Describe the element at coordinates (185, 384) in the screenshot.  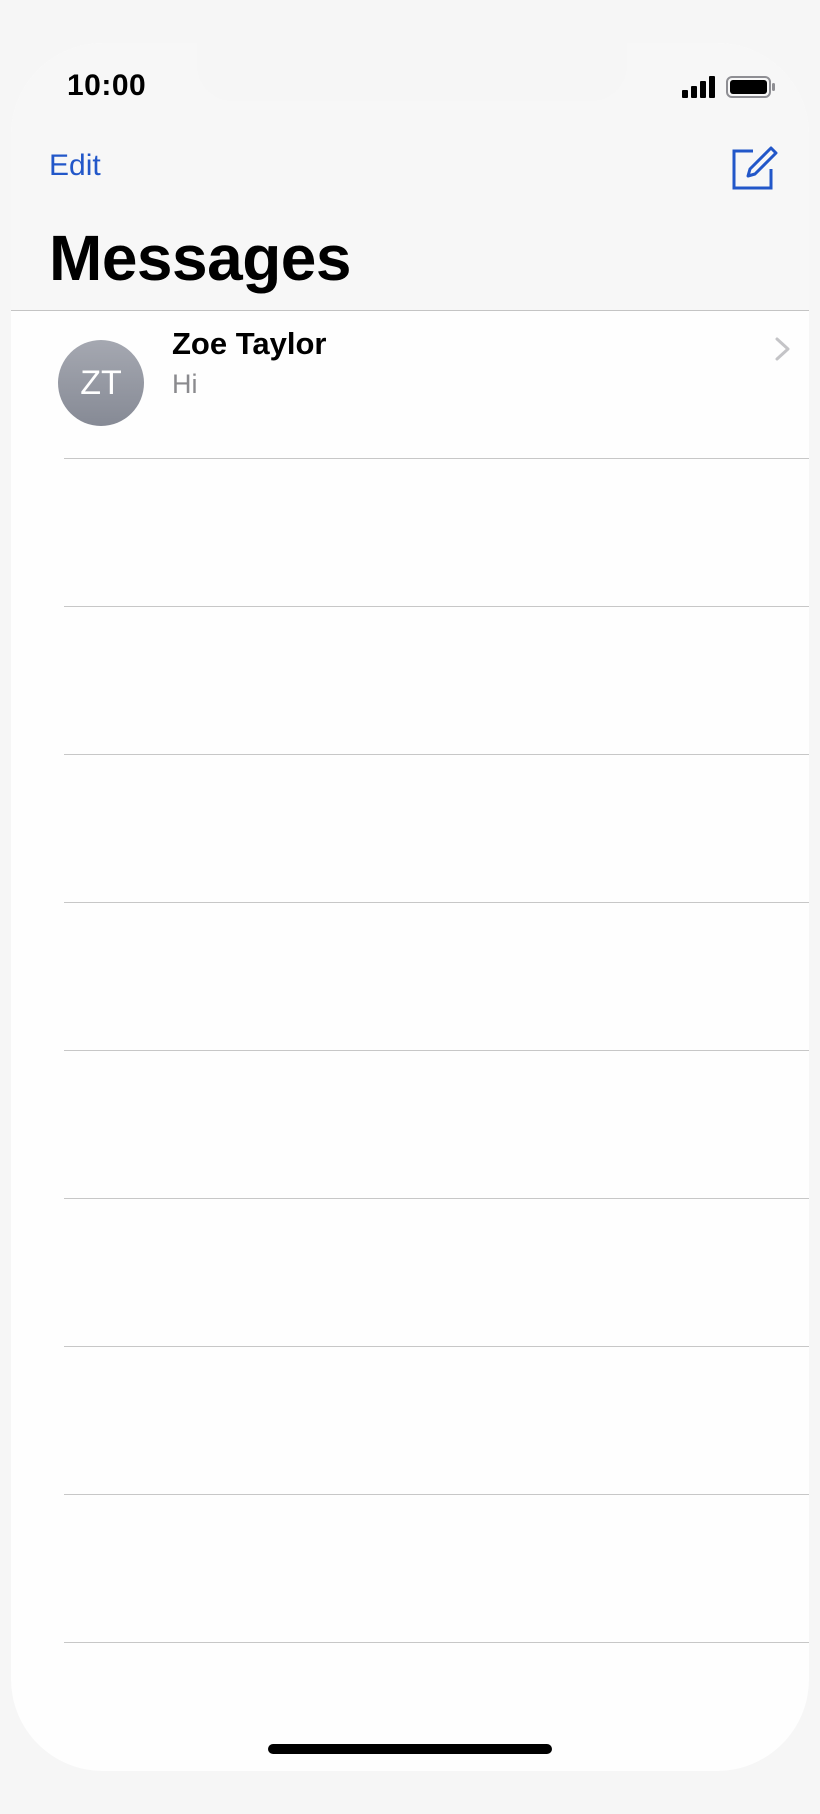
I see `message-preview: Hi` at that location.